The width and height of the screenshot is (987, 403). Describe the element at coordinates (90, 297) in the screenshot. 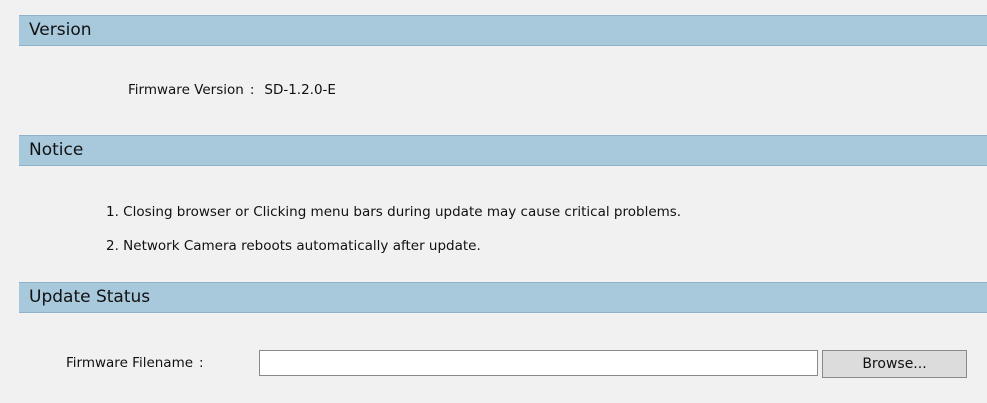

I see `update-status-section-title: Update Status` at that location.